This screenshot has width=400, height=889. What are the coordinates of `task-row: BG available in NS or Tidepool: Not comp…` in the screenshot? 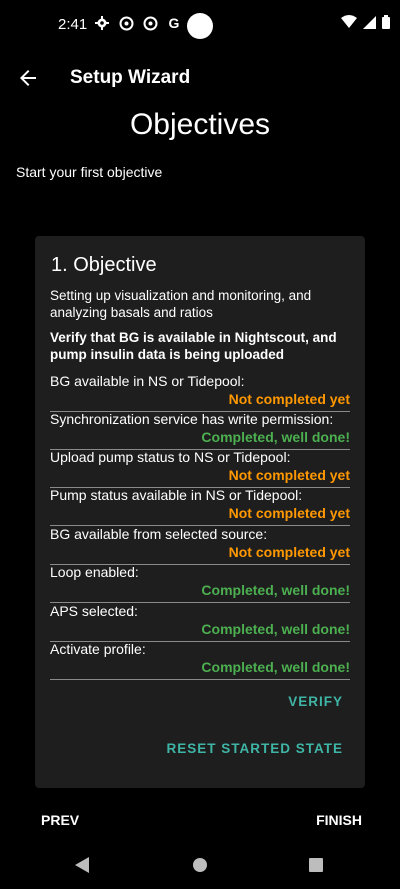 It's located at (200, 392).